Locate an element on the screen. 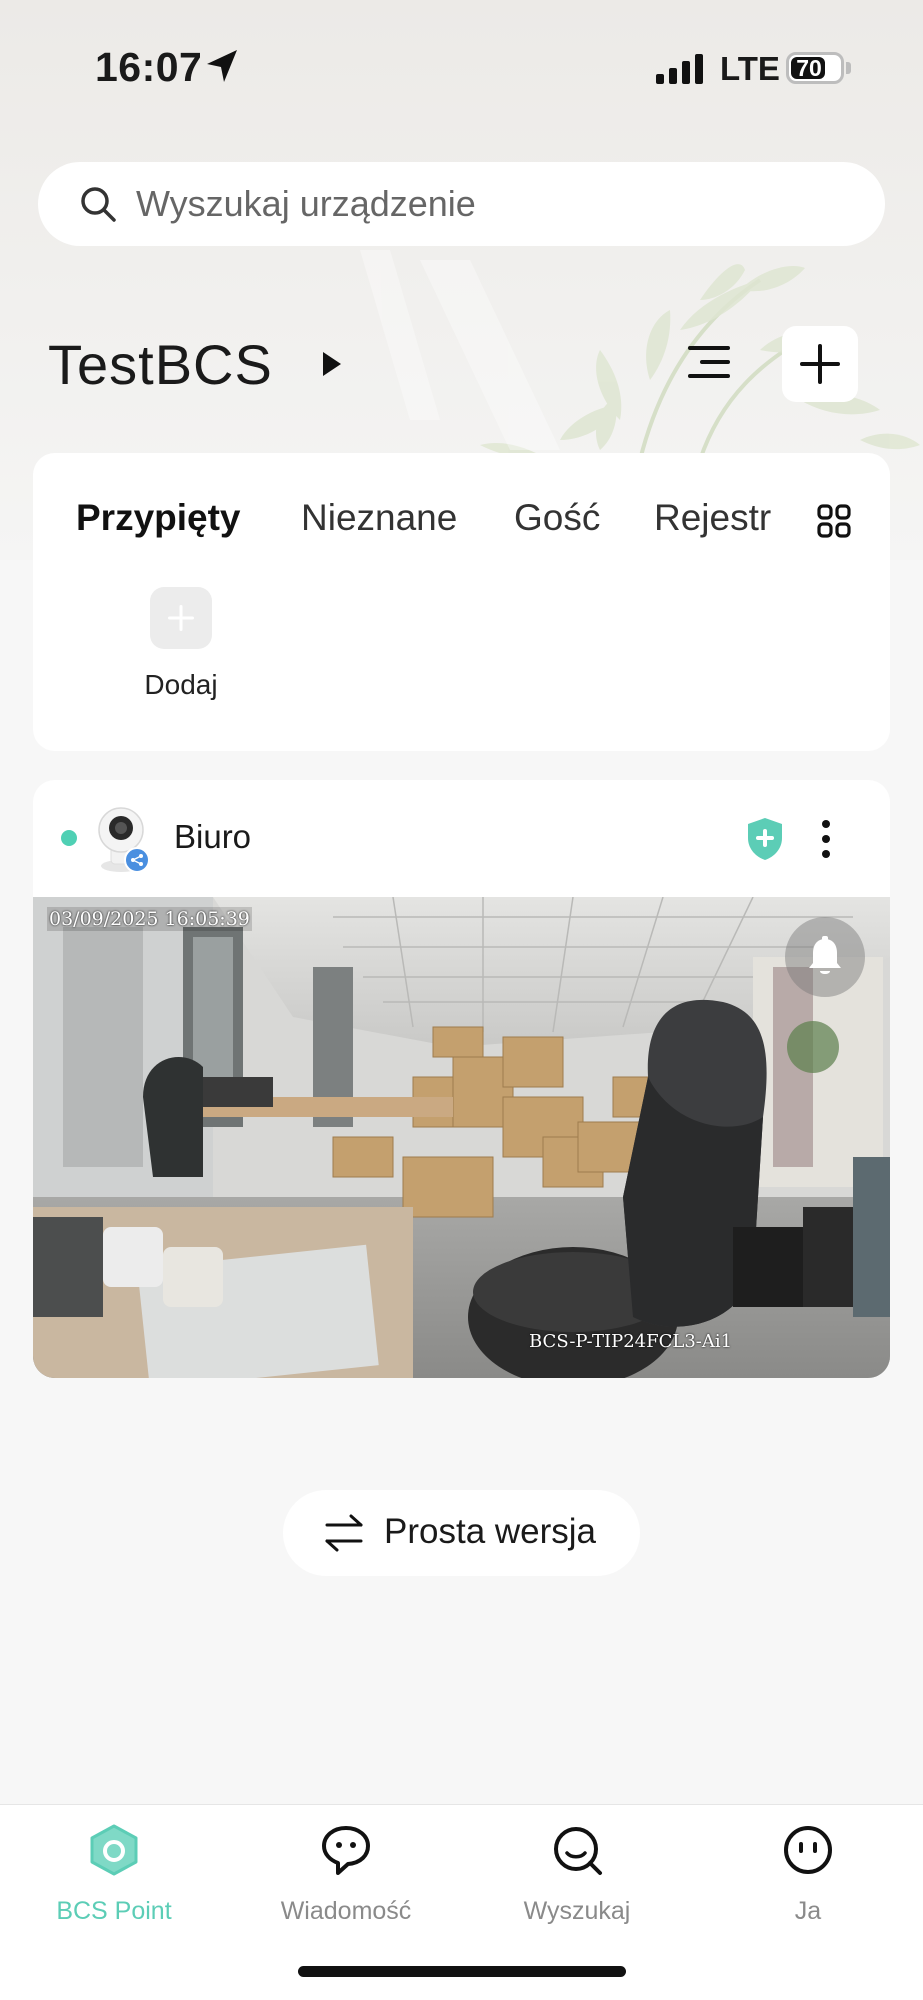 This screenshot has height=2000, width=923. alarm-bell-button is located at coordinates (825, 957).